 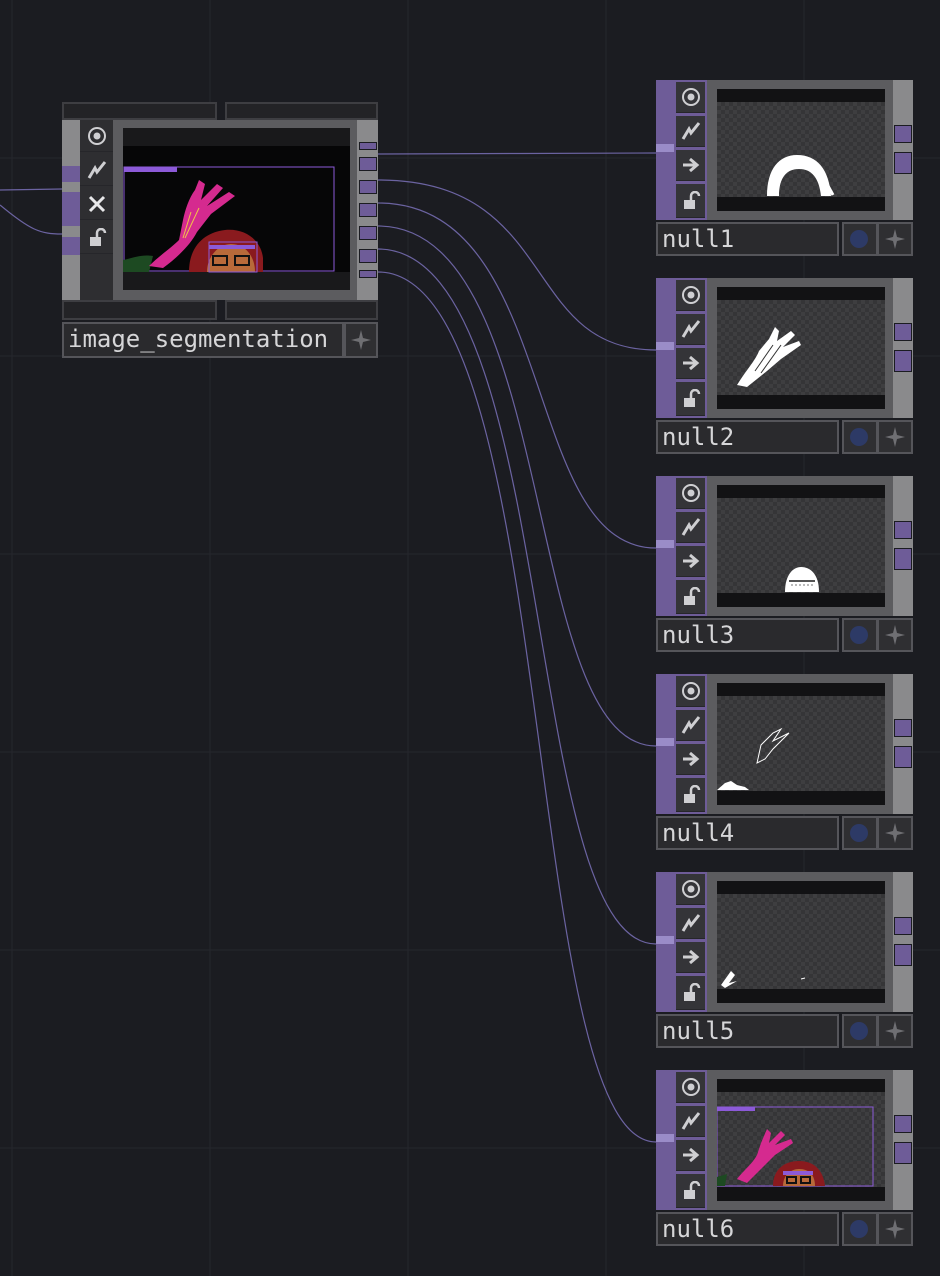 I want to click on node-icon-column, so click(x=96, y=210).